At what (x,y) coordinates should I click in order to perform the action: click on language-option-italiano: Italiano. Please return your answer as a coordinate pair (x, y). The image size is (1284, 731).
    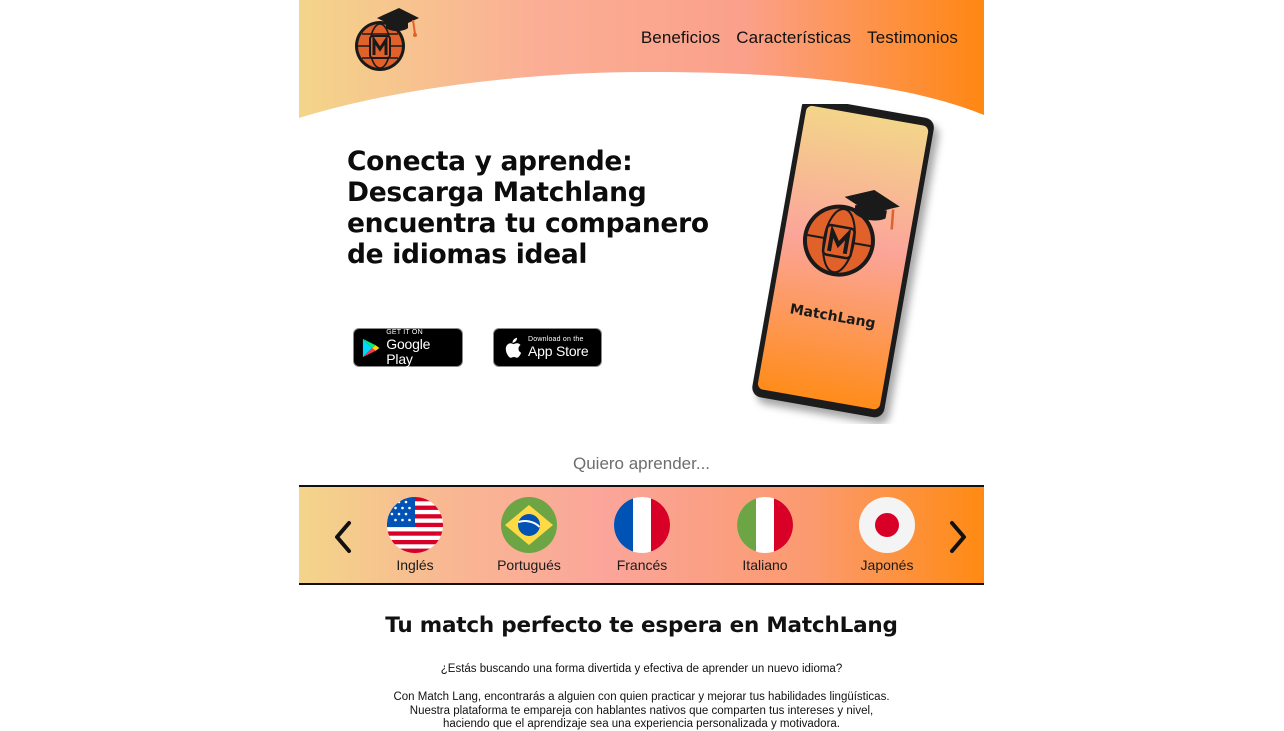
    Looking at the image, I should click on (765, 535).